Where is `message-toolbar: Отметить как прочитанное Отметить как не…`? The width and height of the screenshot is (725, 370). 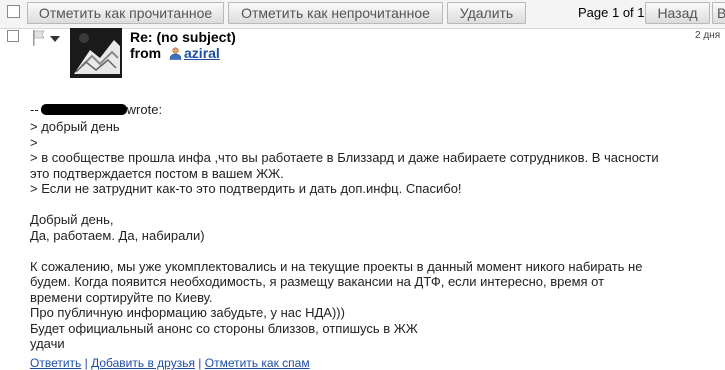 message-toolbar: Отметить как прочитанное Отметить как не… is located at coordinates (362, 14).